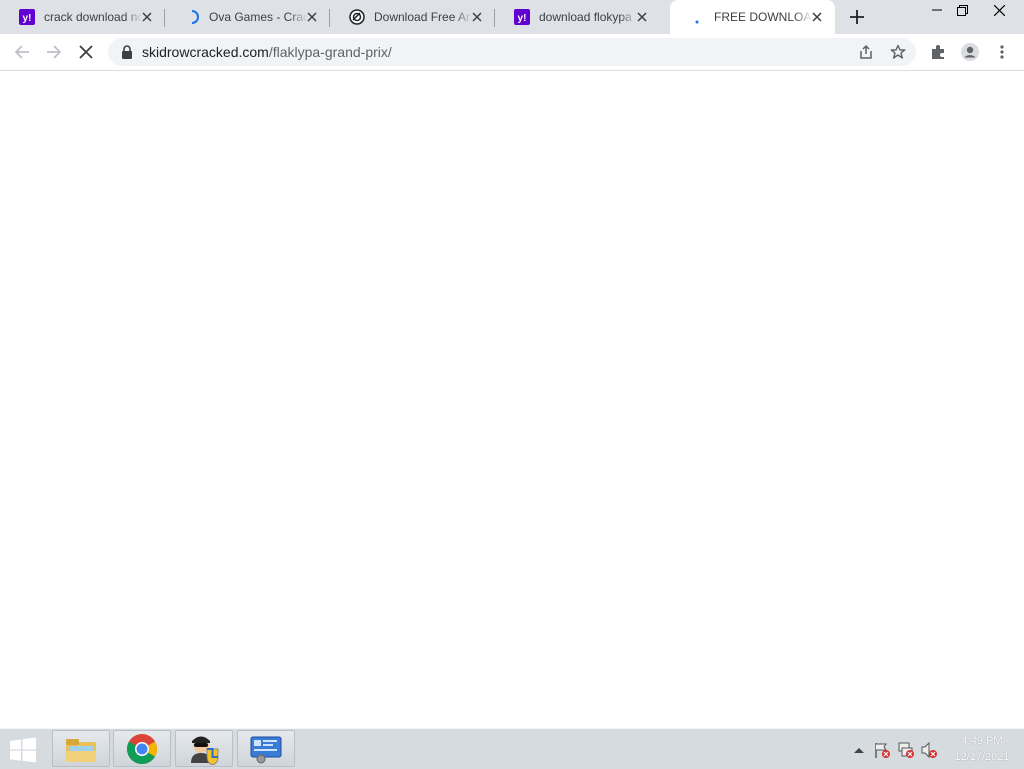 The width and height of the screenshot is (1024, 769). Describe the element at coordinates (898, 52) in the screenshot. I see `bookmark-star-icon` at that location.